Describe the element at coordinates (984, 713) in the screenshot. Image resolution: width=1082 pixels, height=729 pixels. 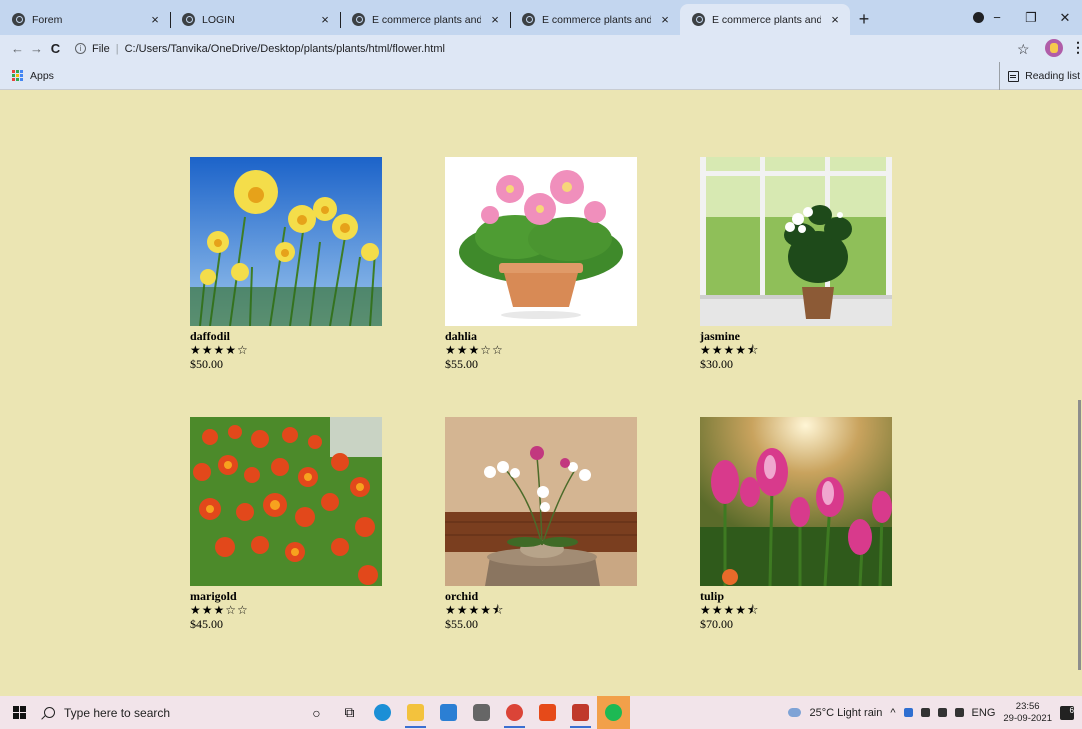
I see `language-indicator: ENG` at that location.